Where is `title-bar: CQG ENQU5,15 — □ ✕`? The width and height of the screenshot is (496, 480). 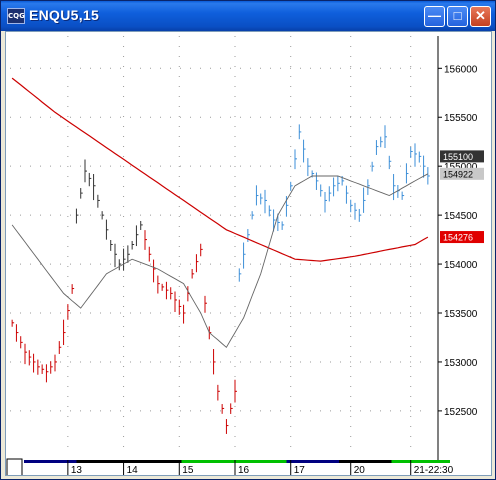
title-bar: CQG ENQU5,15 — □ ✕ is located at coordinates (248, 16).